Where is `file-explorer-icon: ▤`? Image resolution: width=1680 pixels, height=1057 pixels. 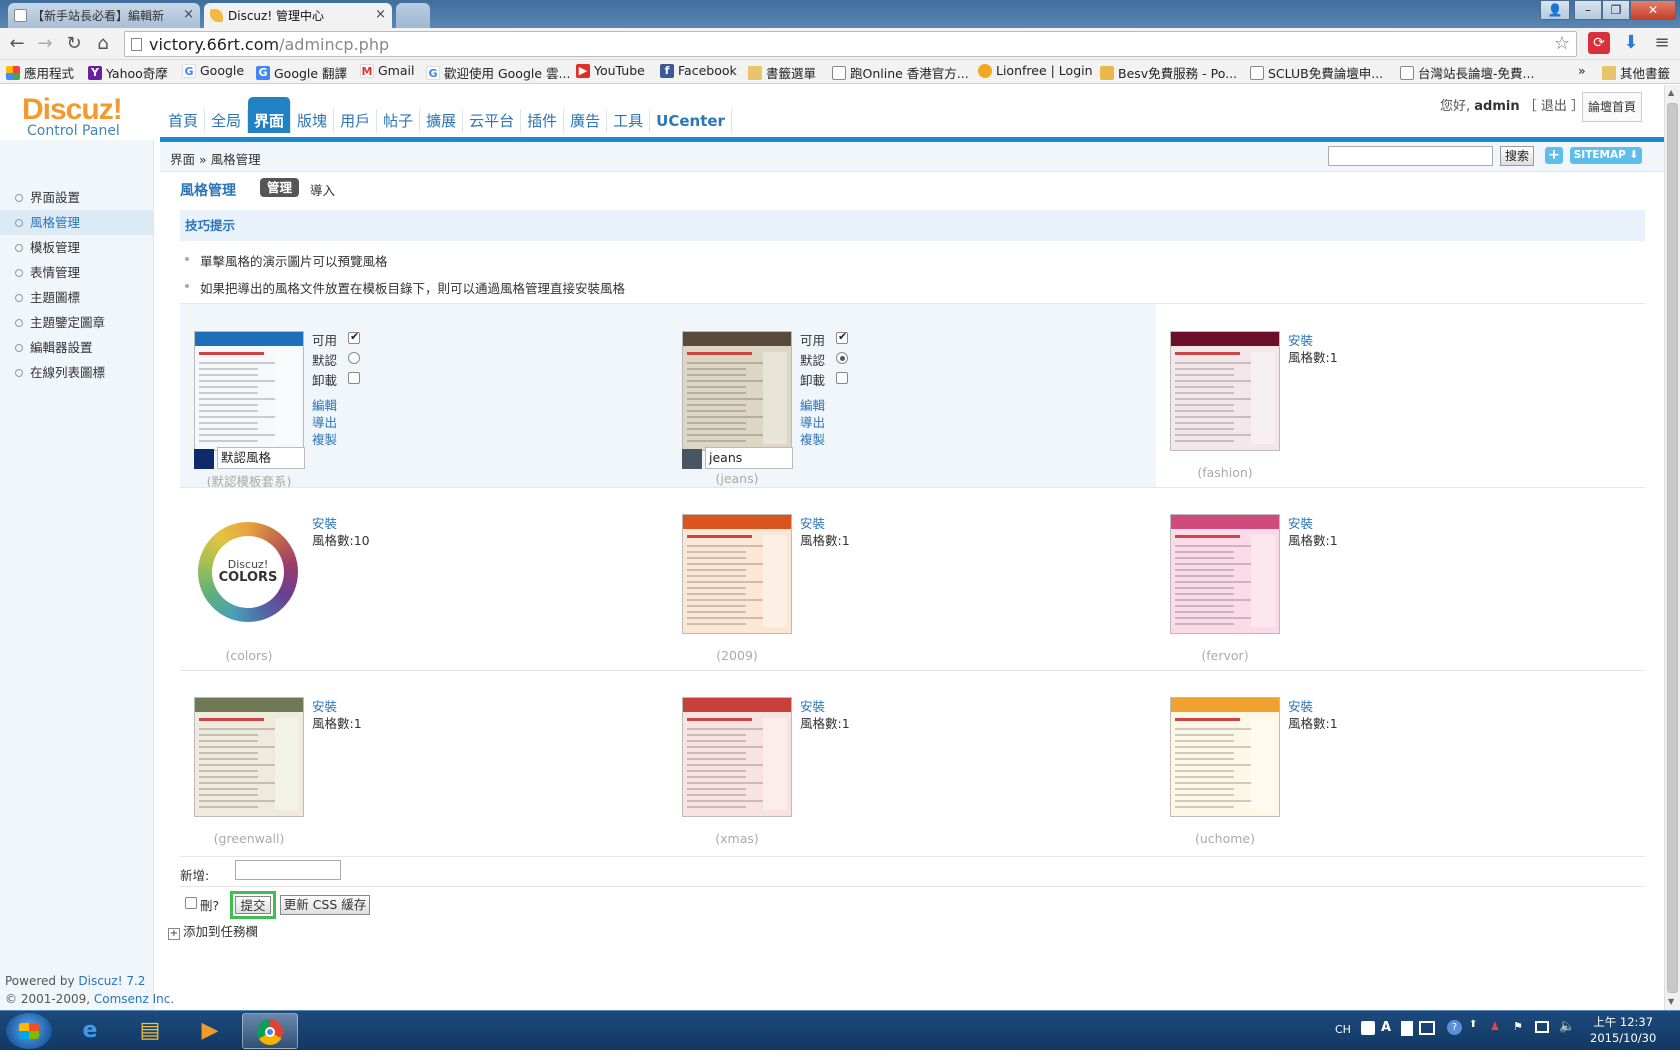 file-explorer-icon: ▤ is located at coordinates (150, 1031).